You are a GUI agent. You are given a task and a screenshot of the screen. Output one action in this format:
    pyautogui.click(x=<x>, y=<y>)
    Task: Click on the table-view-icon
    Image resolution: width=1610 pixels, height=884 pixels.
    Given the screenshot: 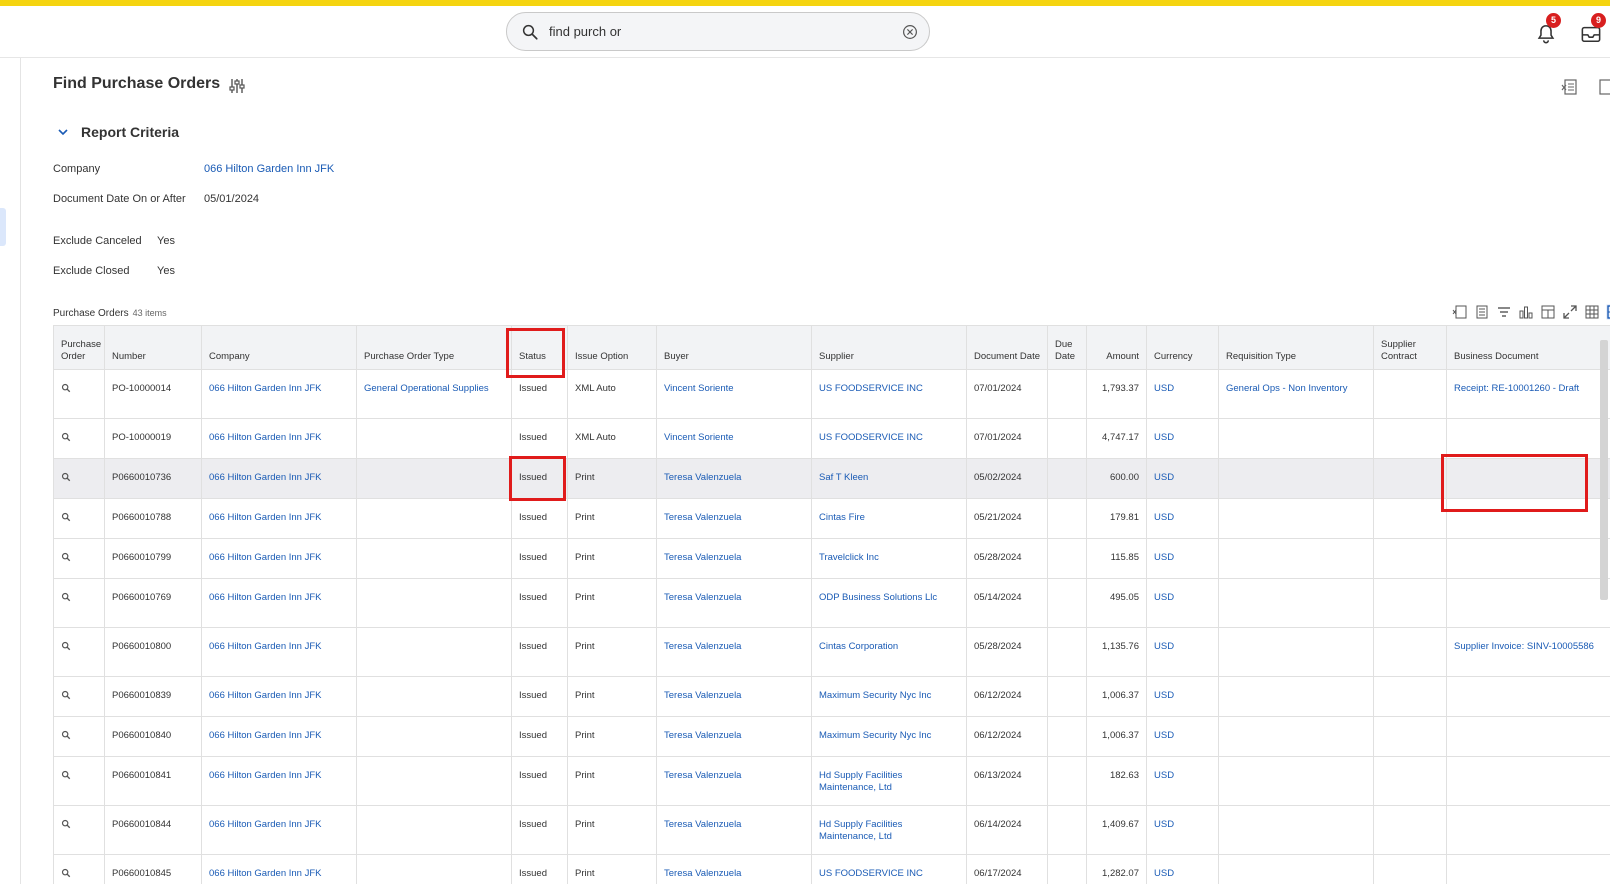 What is the action you would take?
    pyautogui.click(x=1592, y=312)
    